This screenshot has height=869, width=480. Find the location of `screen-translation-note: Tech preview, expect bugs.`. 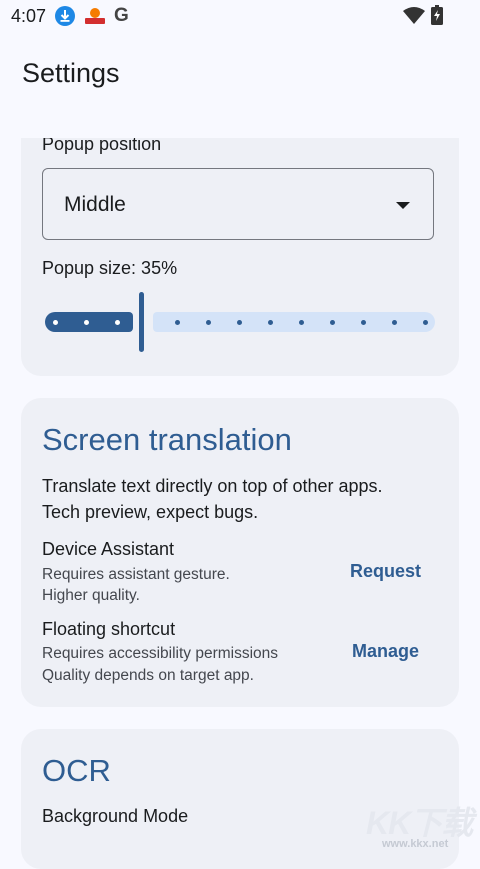

screen-translation-note: Tech preview, expect bugs. is located at coordinates (150, 512).